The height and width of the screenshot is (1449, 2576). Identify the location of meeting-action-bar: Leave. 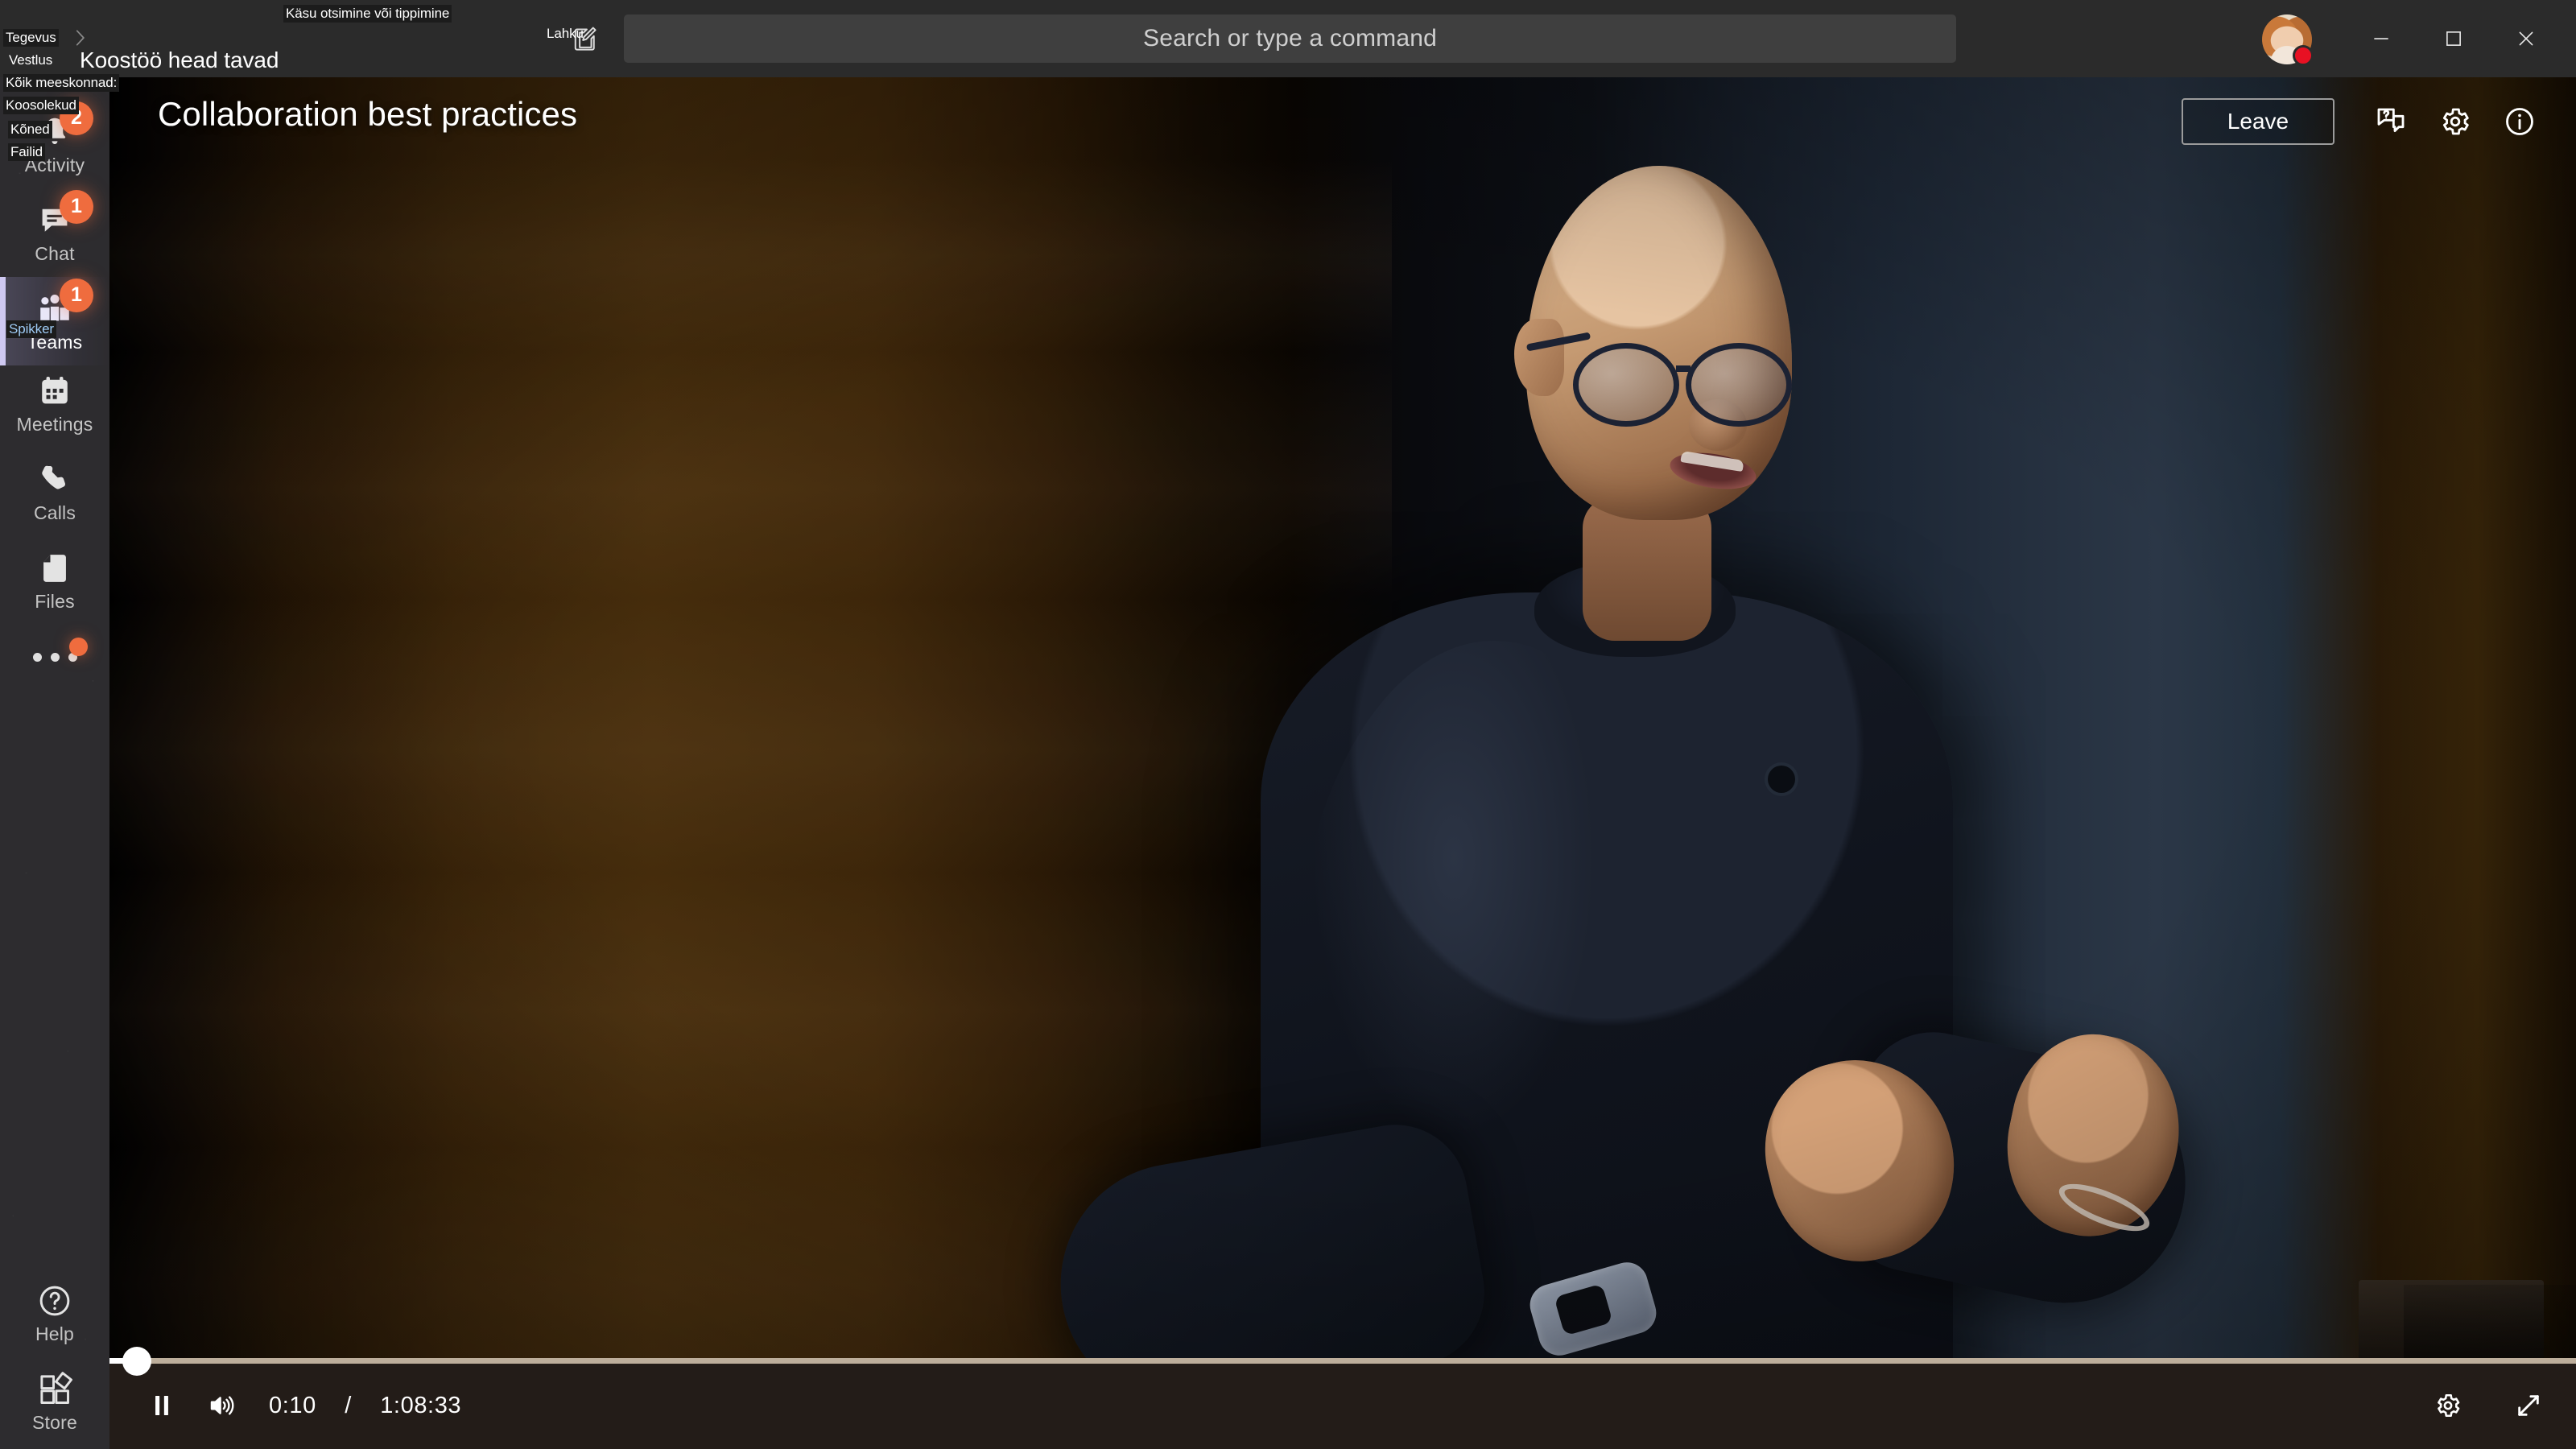
(2367, 122).